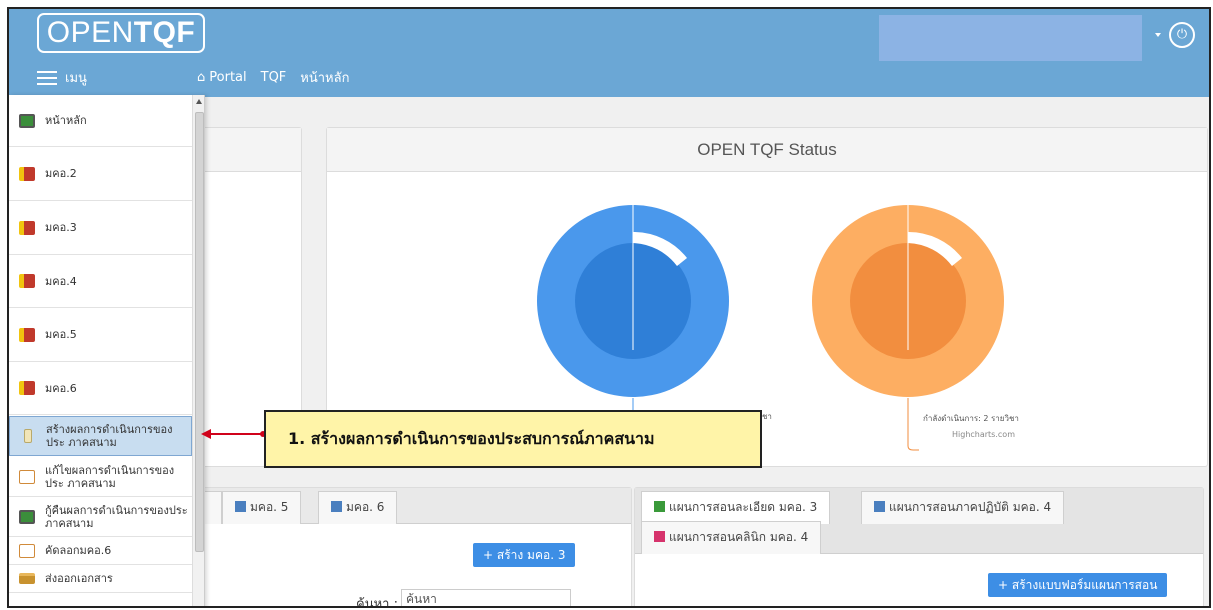 The width and height of the screenshot is (1213, 610). I want to click on search-input: ค้นหา, so click(486, 597).